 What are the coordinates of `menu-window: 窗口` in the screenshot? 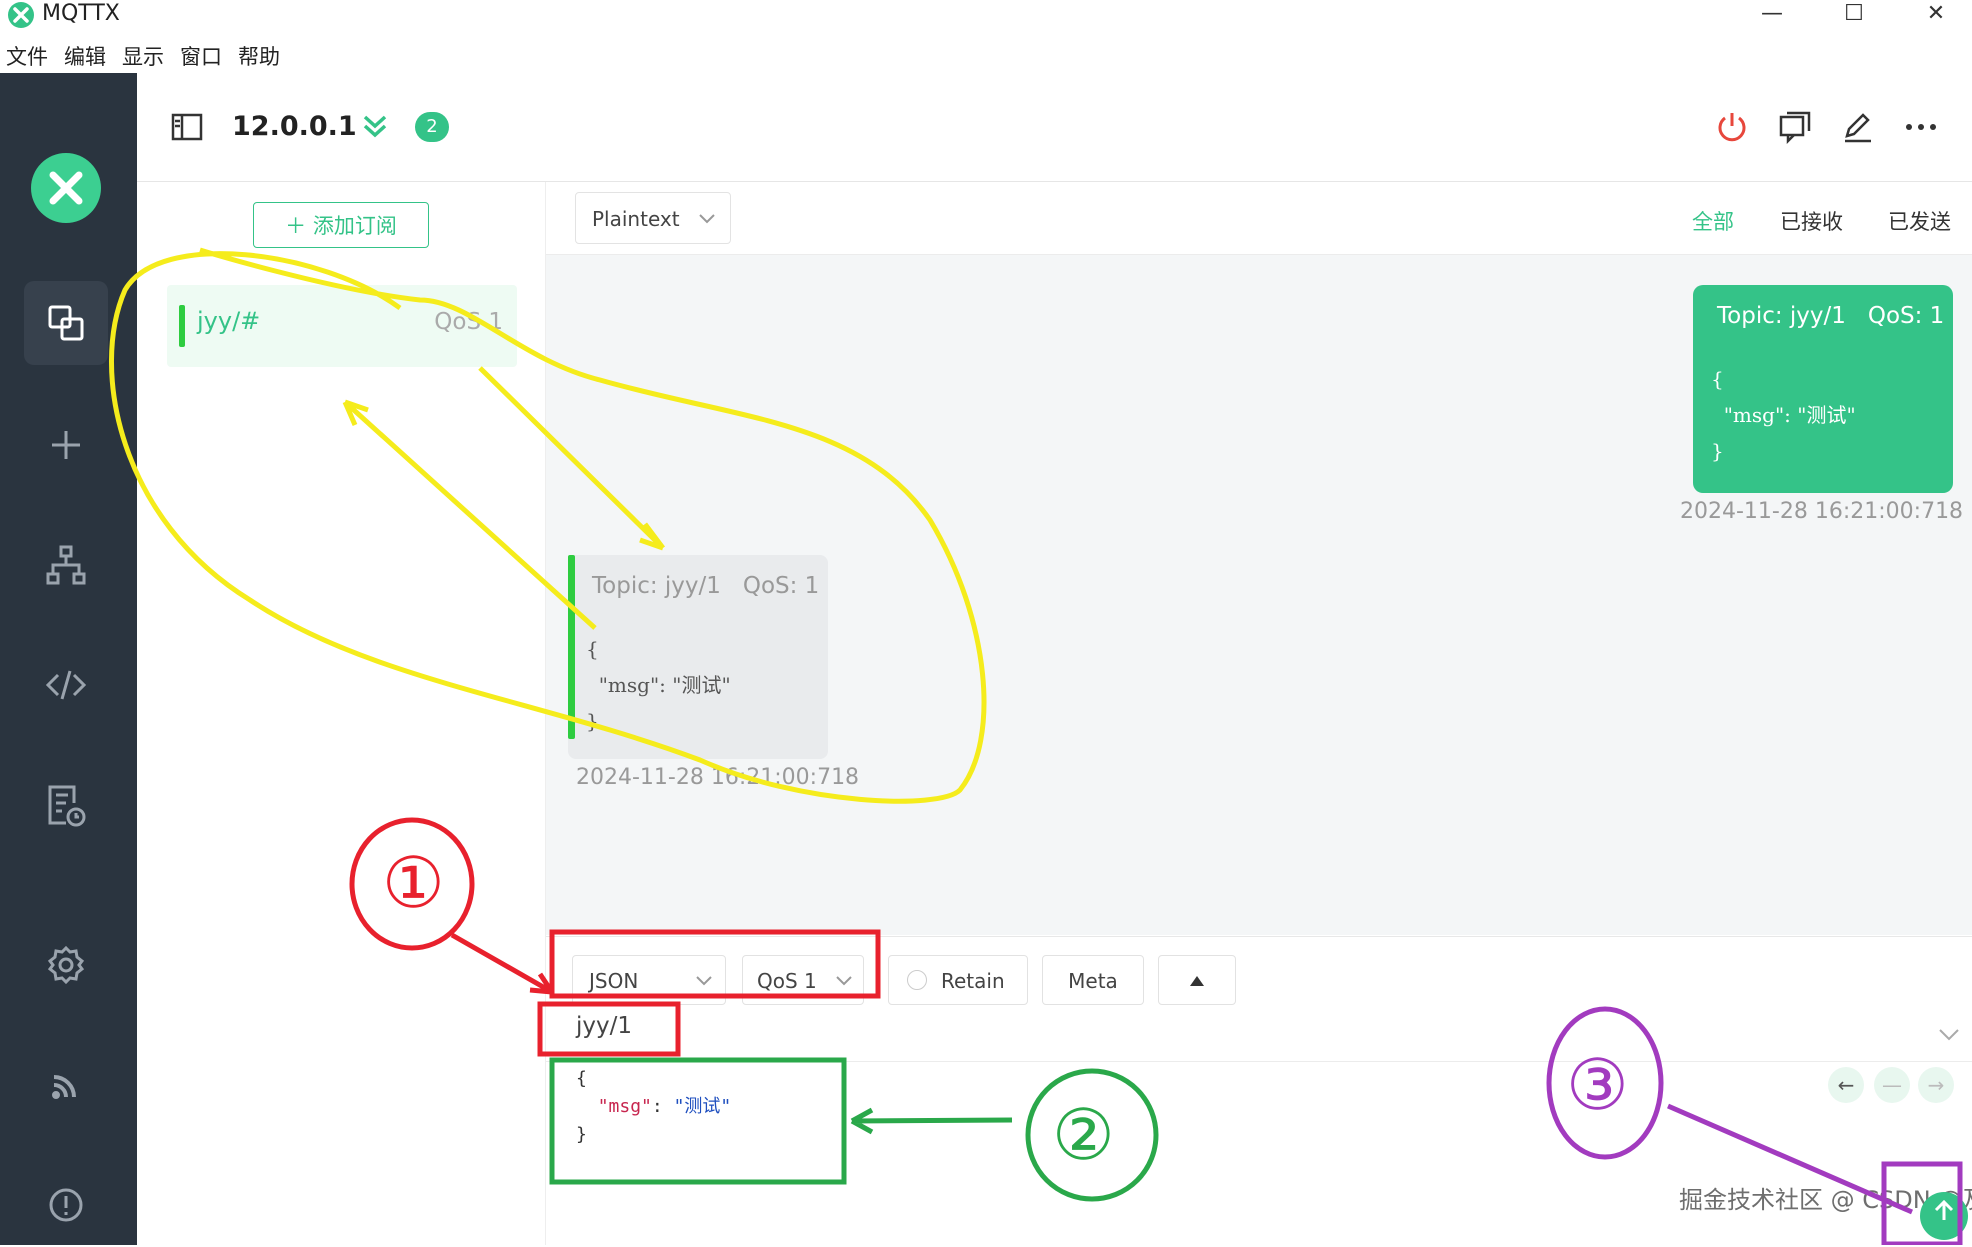 It's located at (203, 57).